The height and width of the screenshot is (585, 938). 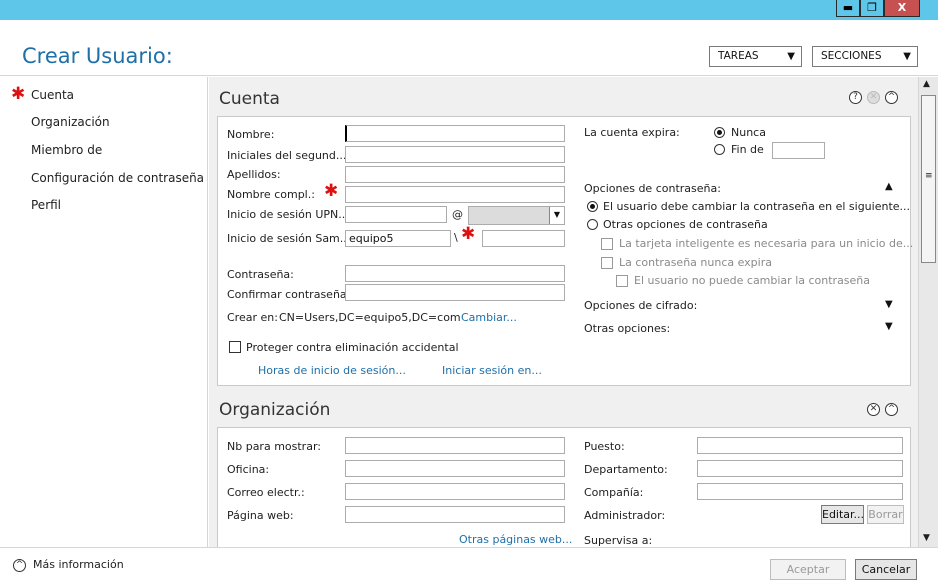 What do you see at coordinates (929, 176) in the screenshot?
I see `grip-icon: ≡` at bounding box center [929, 176].